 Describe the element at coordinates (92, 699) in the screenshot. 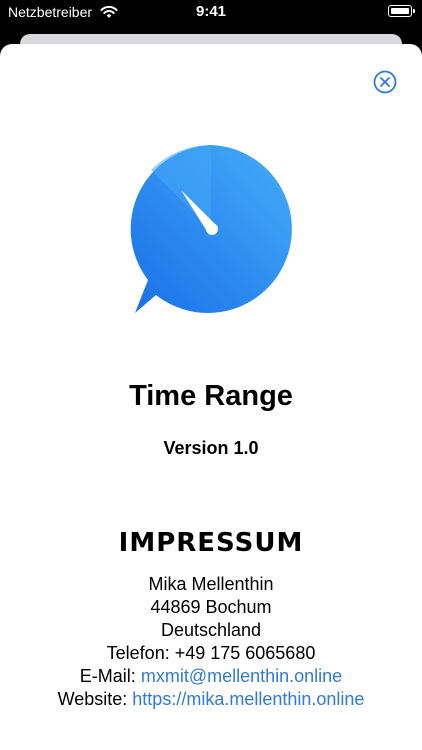

I see `website-label: Website:` at that location.